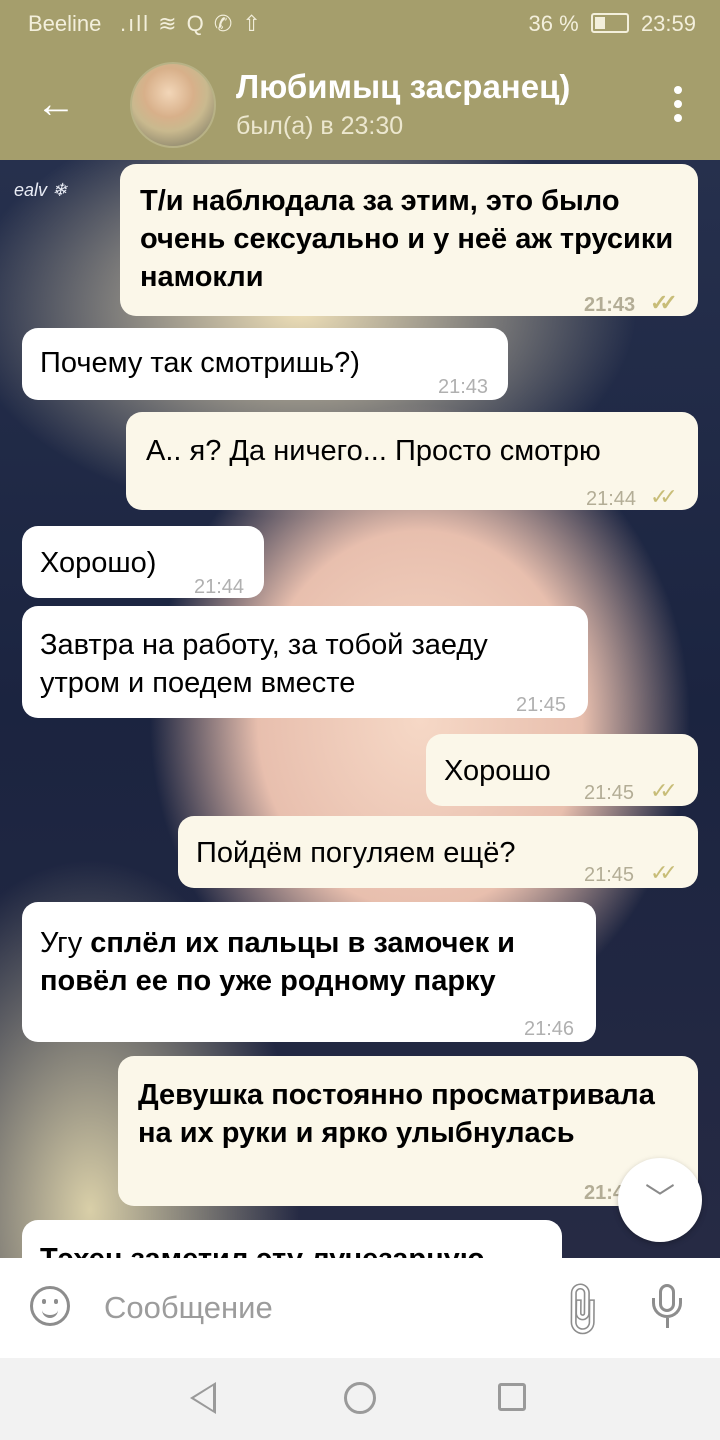 This screenshot has width=720, height=1440. I want to click on avatar, so click(173, 105).